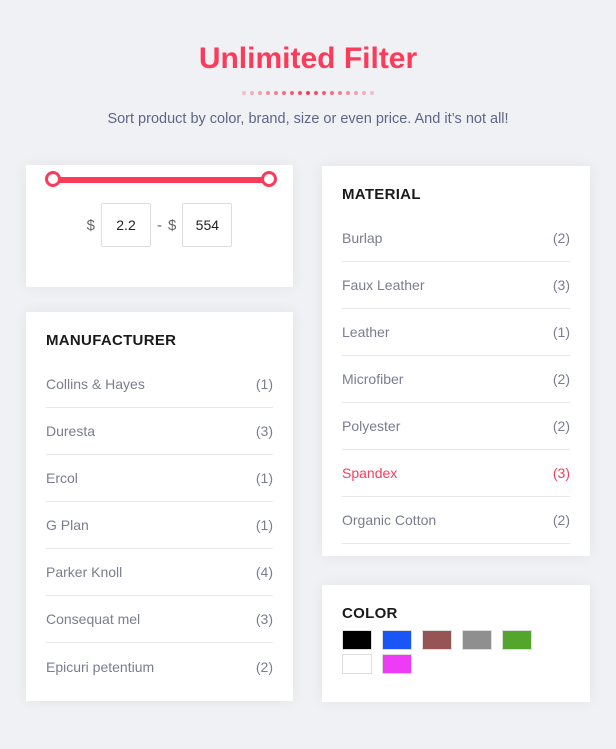  I want to click on item-label: Faux Leather, so click(383, 285).